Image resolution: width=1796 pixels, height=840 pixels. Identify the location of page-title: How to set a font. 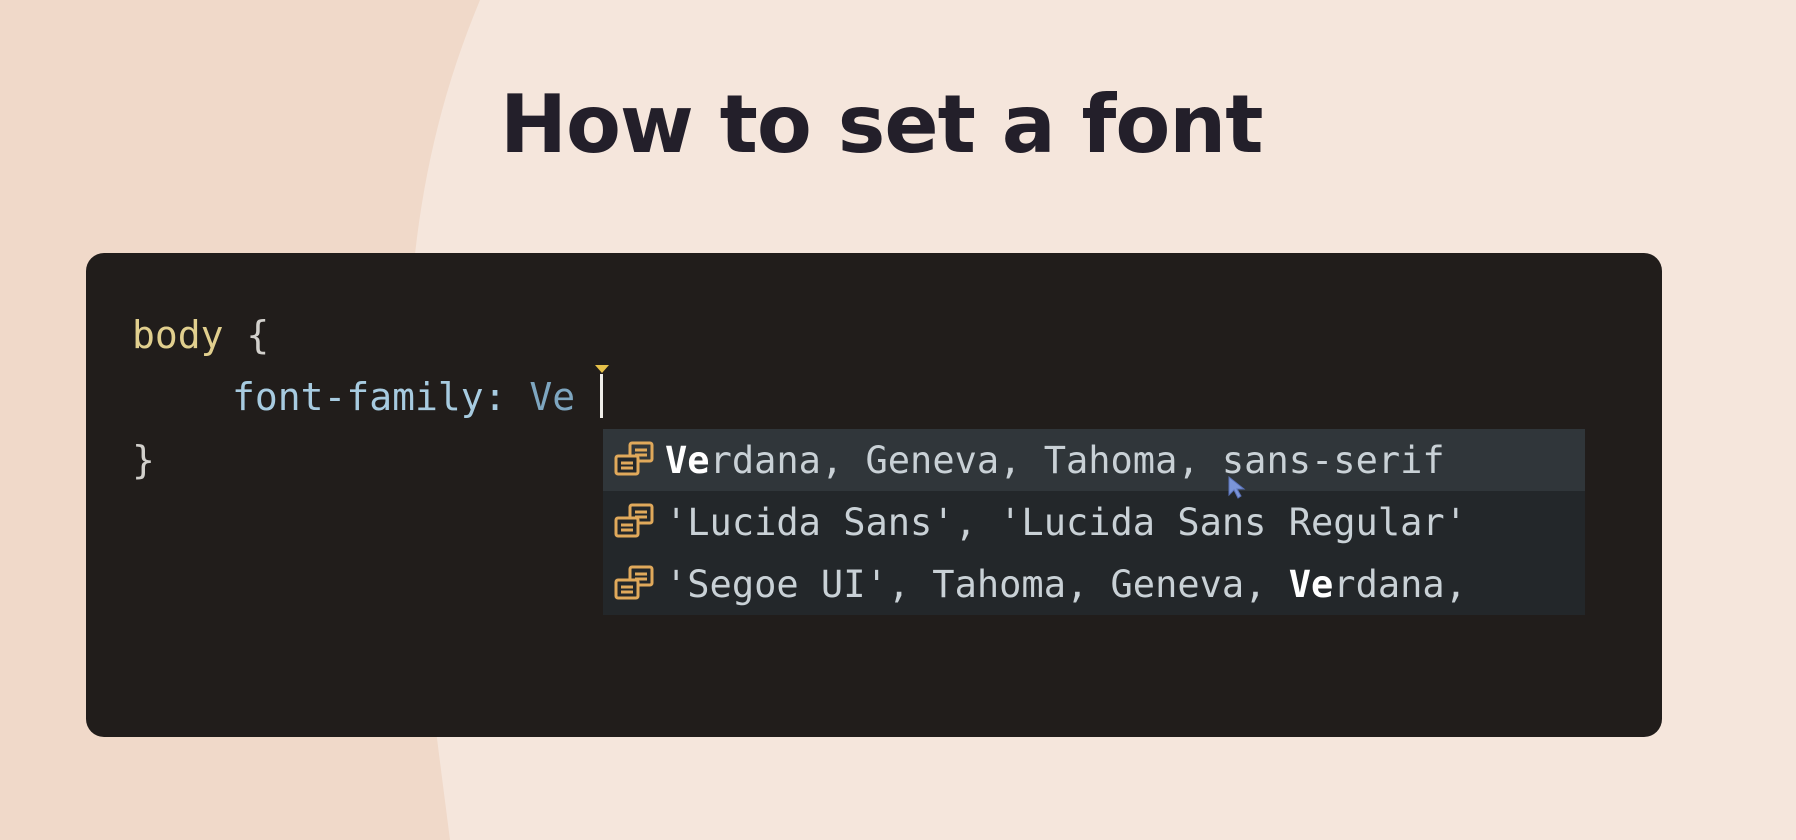
(882, 124).